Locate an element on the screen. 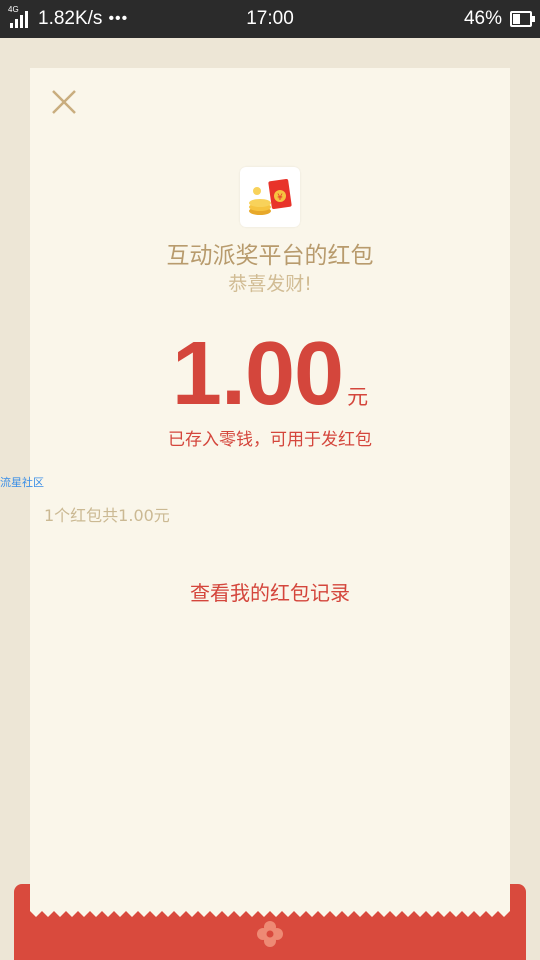  card-zigzag-edge is located at coordinates (270, 911).